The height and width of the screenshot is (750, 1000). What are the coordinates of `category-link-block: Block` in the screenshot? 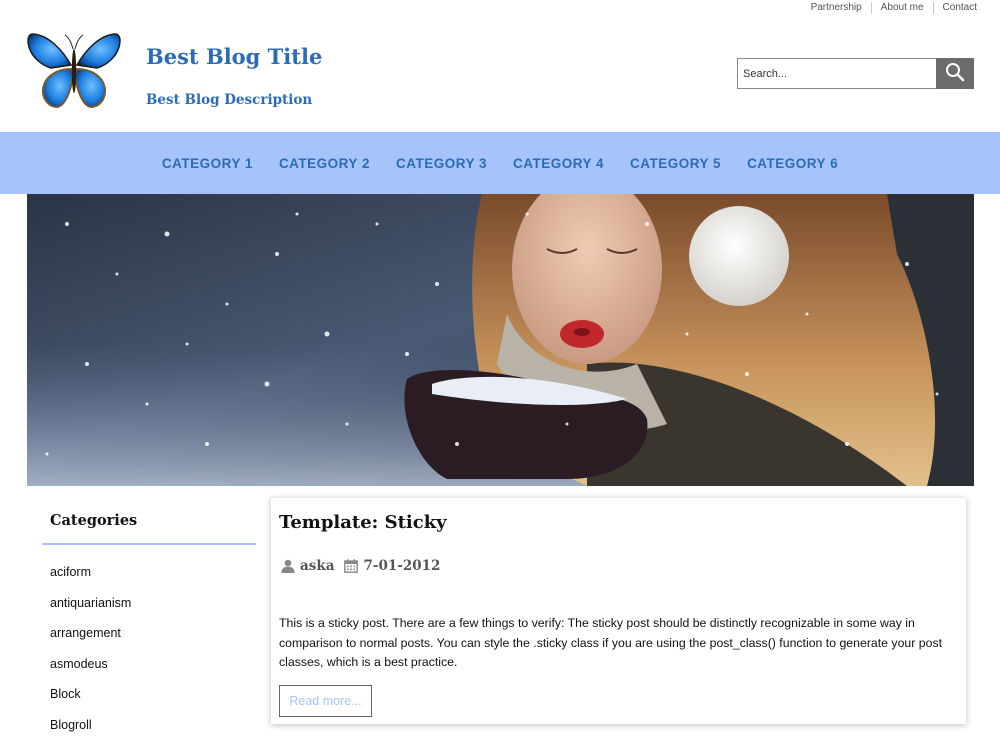 It's located at (149, 694).